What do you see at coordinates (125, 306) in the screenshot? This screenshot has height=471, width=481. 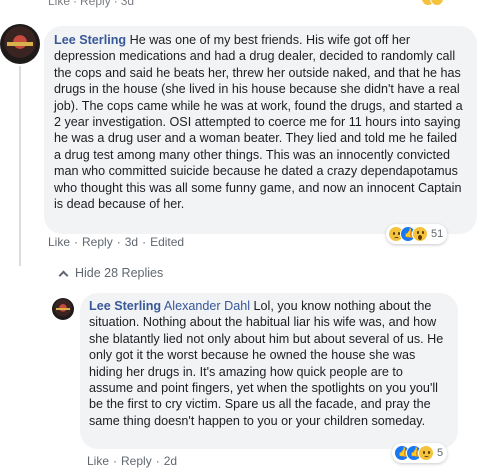 I see `reply-author: Lee Sterling` at bounding box center [125, 306].